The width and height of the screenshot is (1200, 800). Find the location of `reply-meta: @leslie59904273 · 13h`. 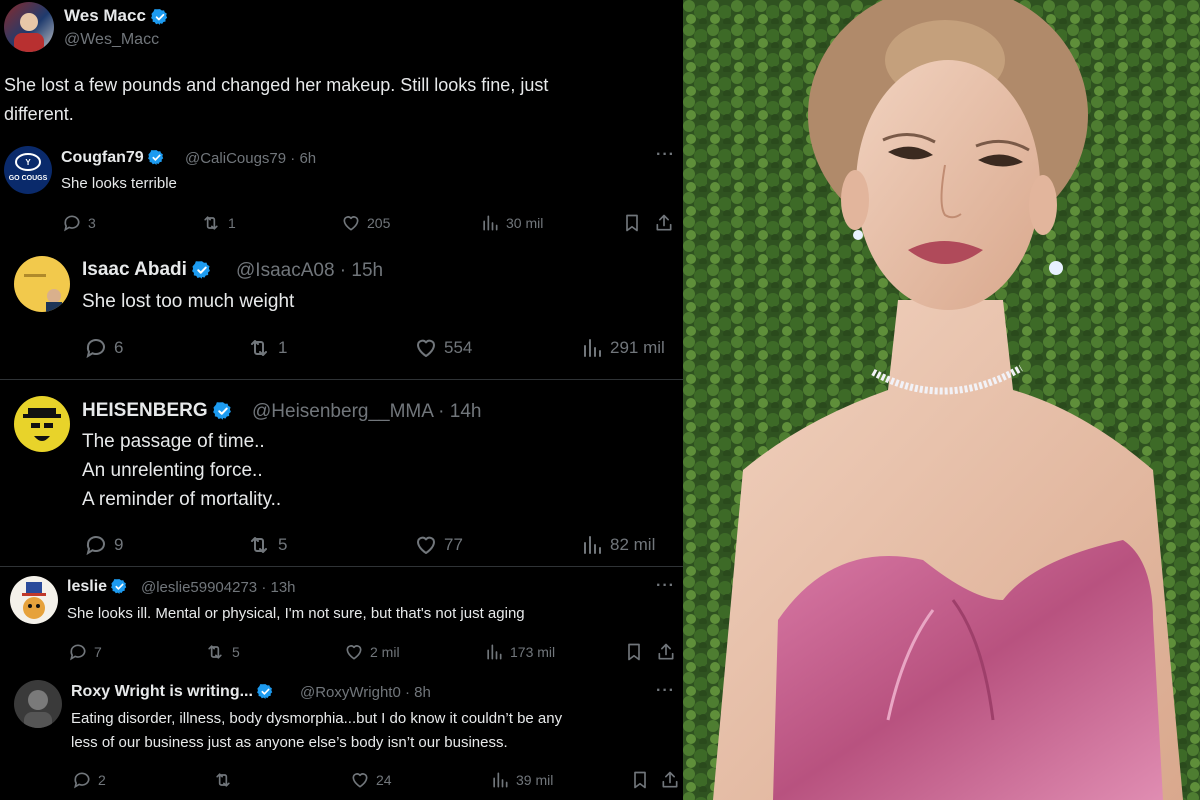

reply-meta: @leslie59904273 · 13h is located at coordinates (218, 587).